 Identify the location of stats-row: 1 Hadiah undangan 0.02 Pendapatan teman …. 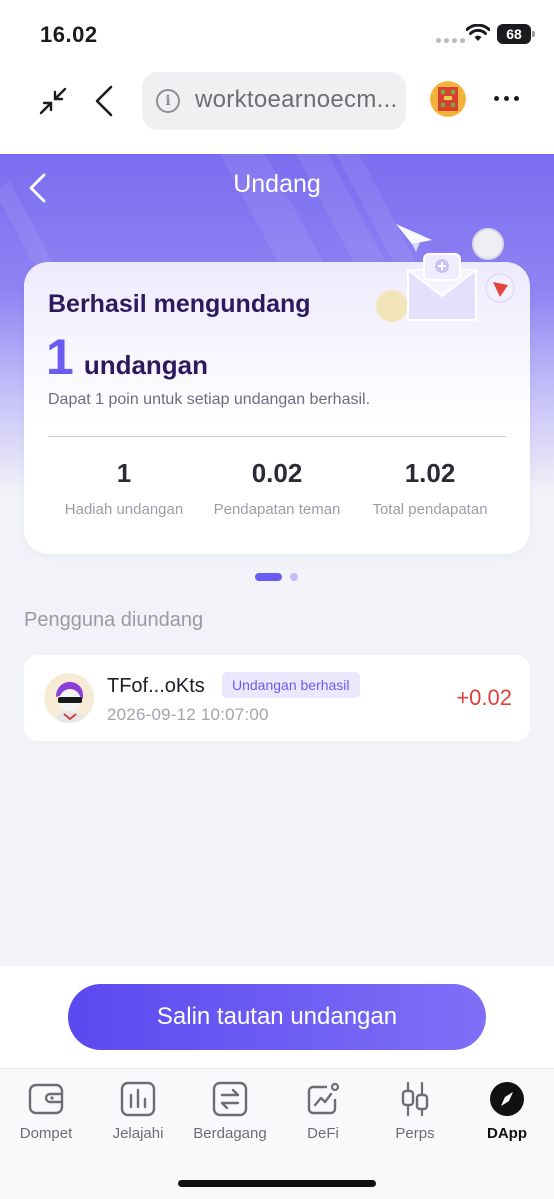
(277, 488).